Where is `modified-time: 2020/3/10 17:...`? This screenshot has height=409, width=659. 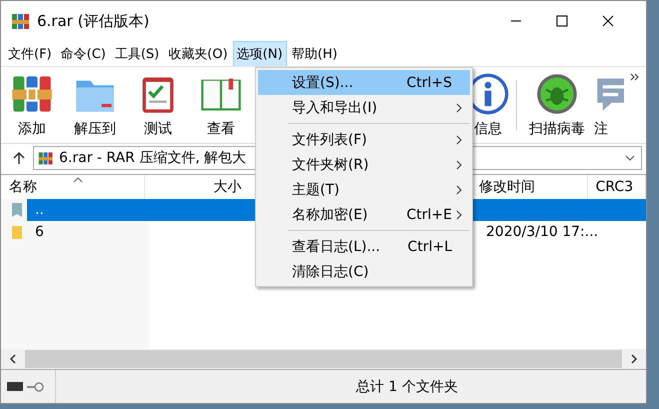 modified-time: 2020/3/10 17:... is located at coordinates (542, 232).